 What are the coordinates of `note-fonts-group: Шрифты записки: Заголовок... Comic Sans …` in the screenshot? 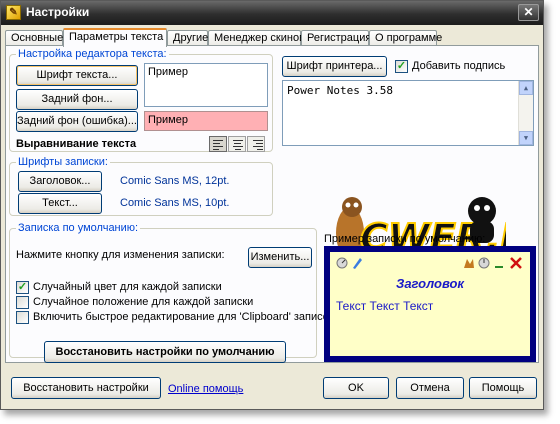 It's located at (141, 186).